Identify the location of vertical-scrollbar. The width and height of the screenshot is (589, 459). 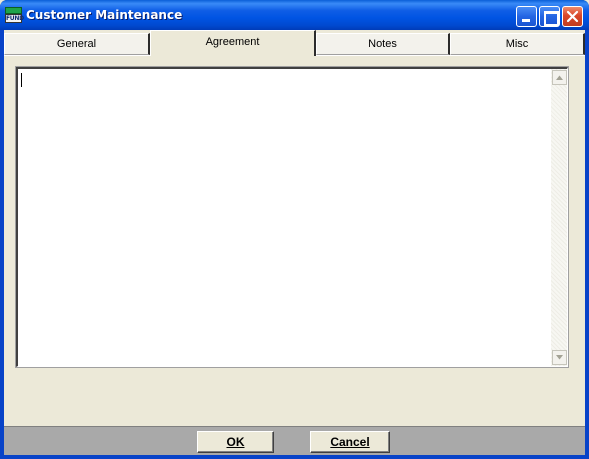
(558, 217).